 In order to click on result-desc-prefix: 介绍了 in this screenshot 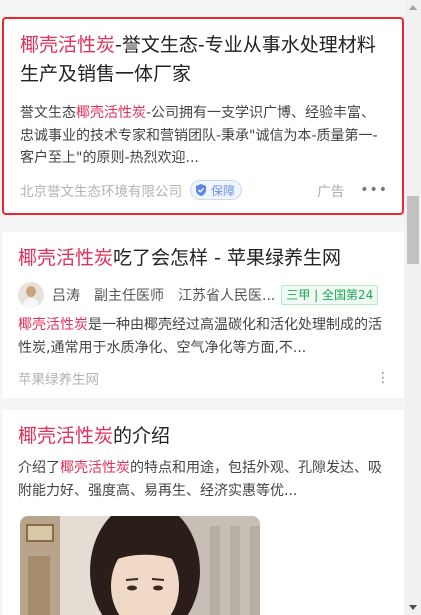, I will do `click(39, 468)`.